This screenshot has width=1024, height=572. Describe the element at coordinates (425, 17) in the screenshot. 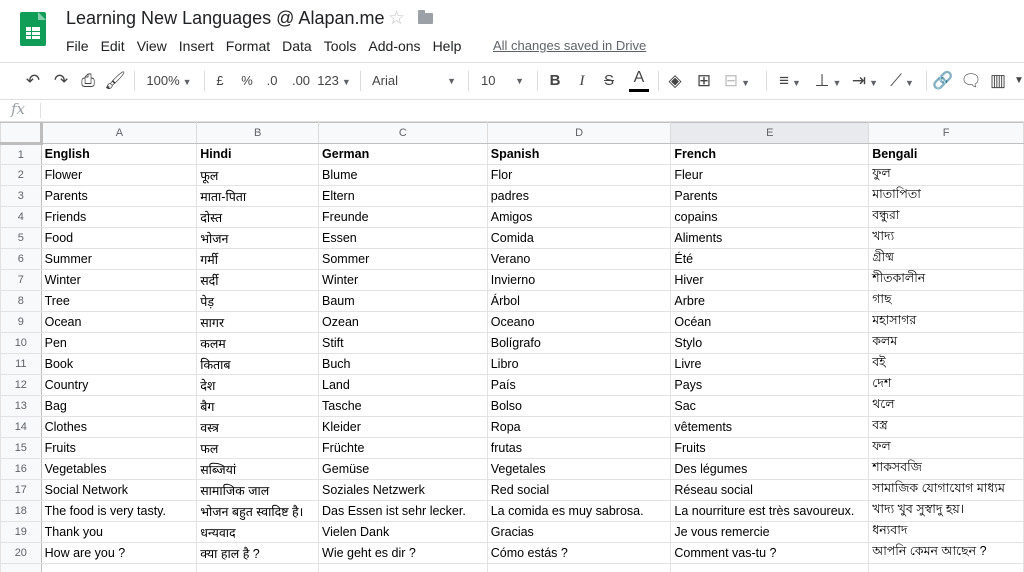

I see `folder-icon` at that location.